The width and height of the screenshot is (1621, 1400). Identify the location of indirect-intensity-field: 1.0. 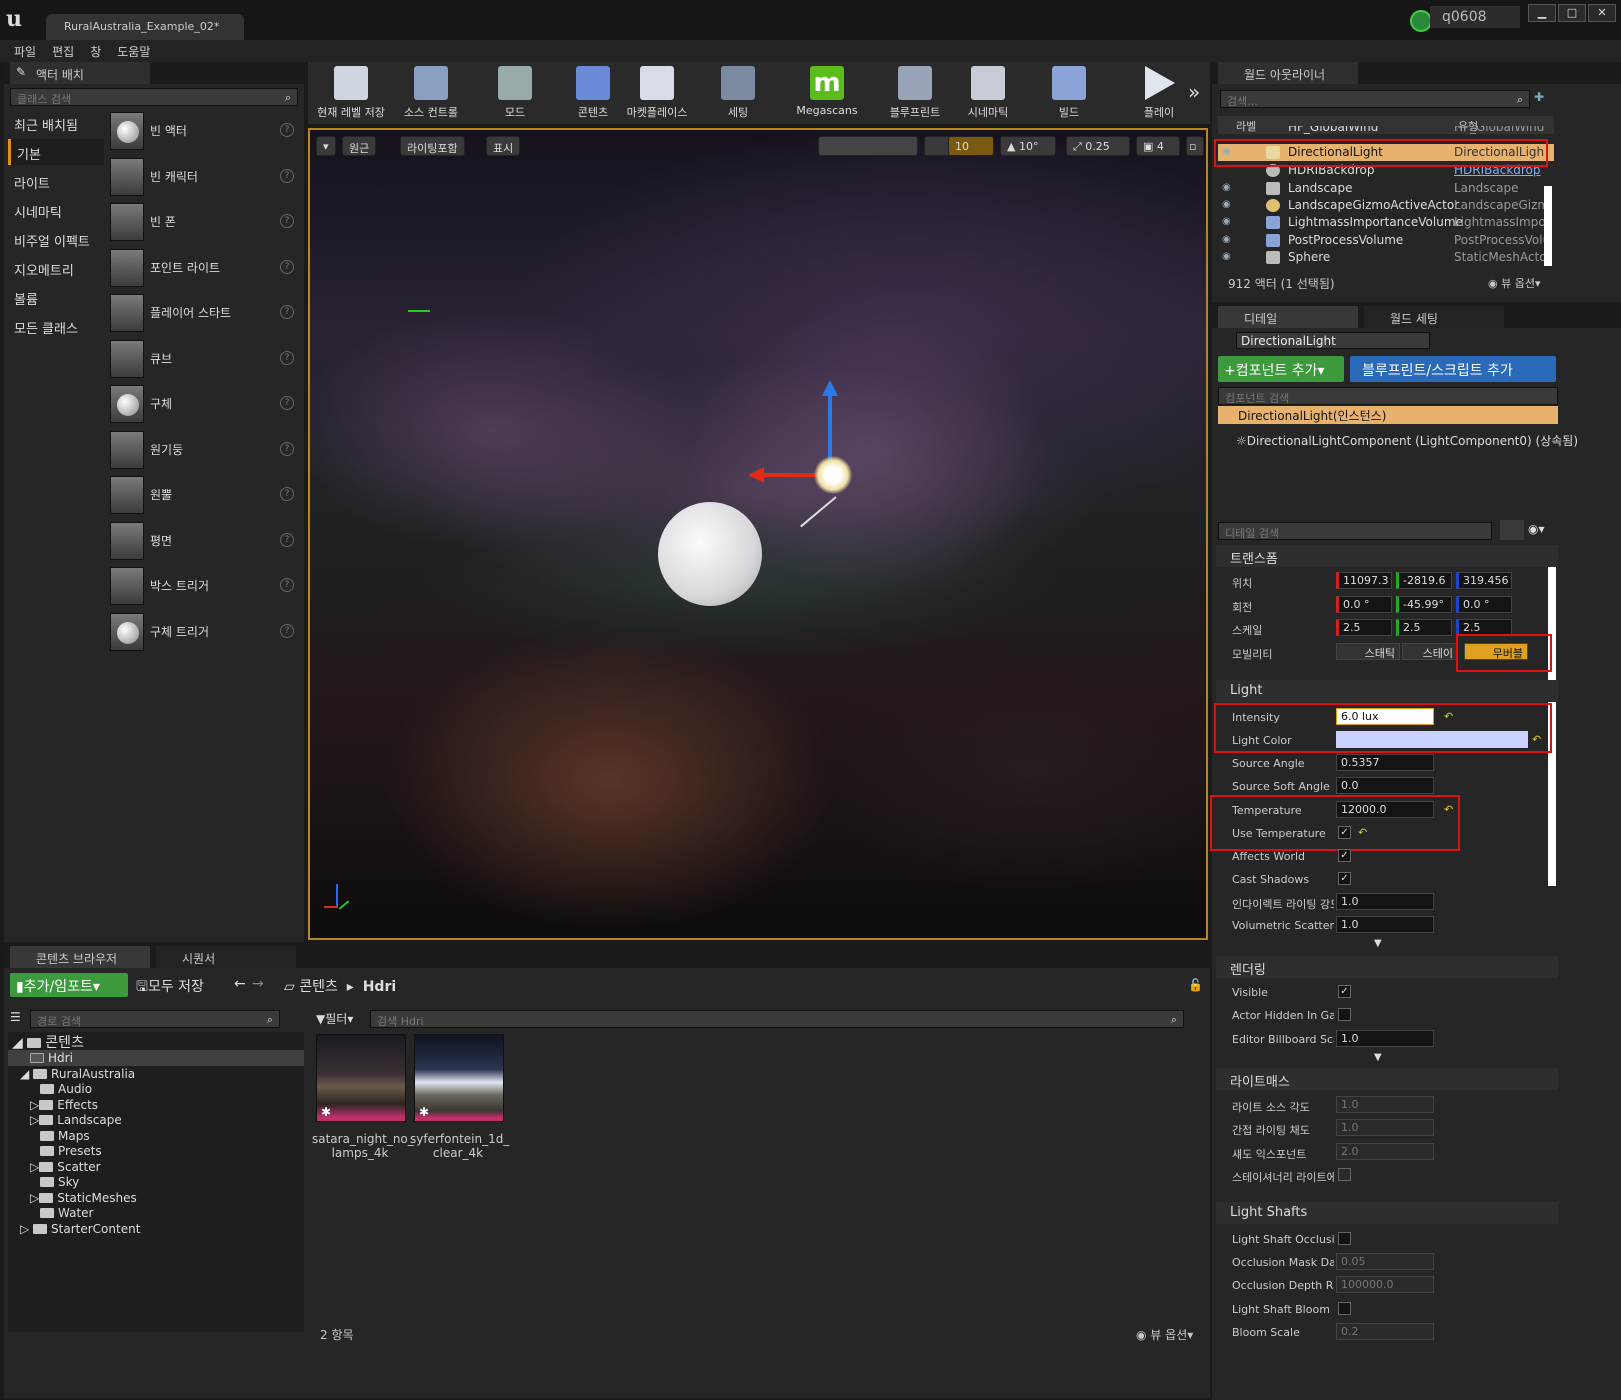
(1385, 901).